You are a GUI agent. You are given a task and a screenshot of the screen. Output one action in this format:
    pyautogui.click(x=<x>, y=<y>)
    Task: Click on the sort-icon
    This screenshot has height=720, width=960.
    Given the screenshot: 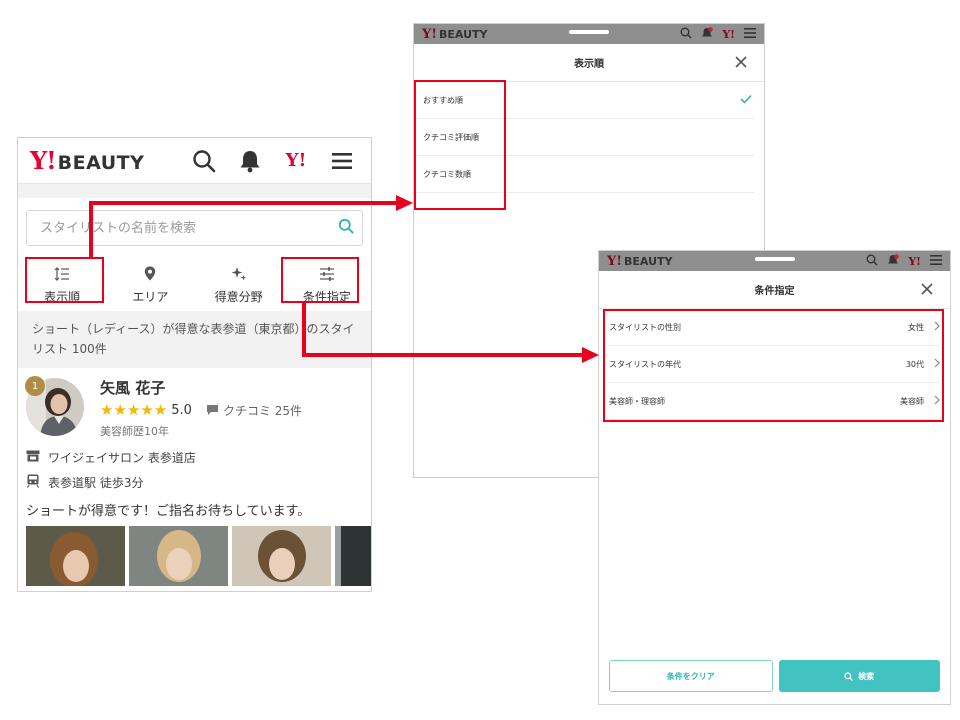 What is the action you would take?
    pyautogui.click(x=62, y=275)
    